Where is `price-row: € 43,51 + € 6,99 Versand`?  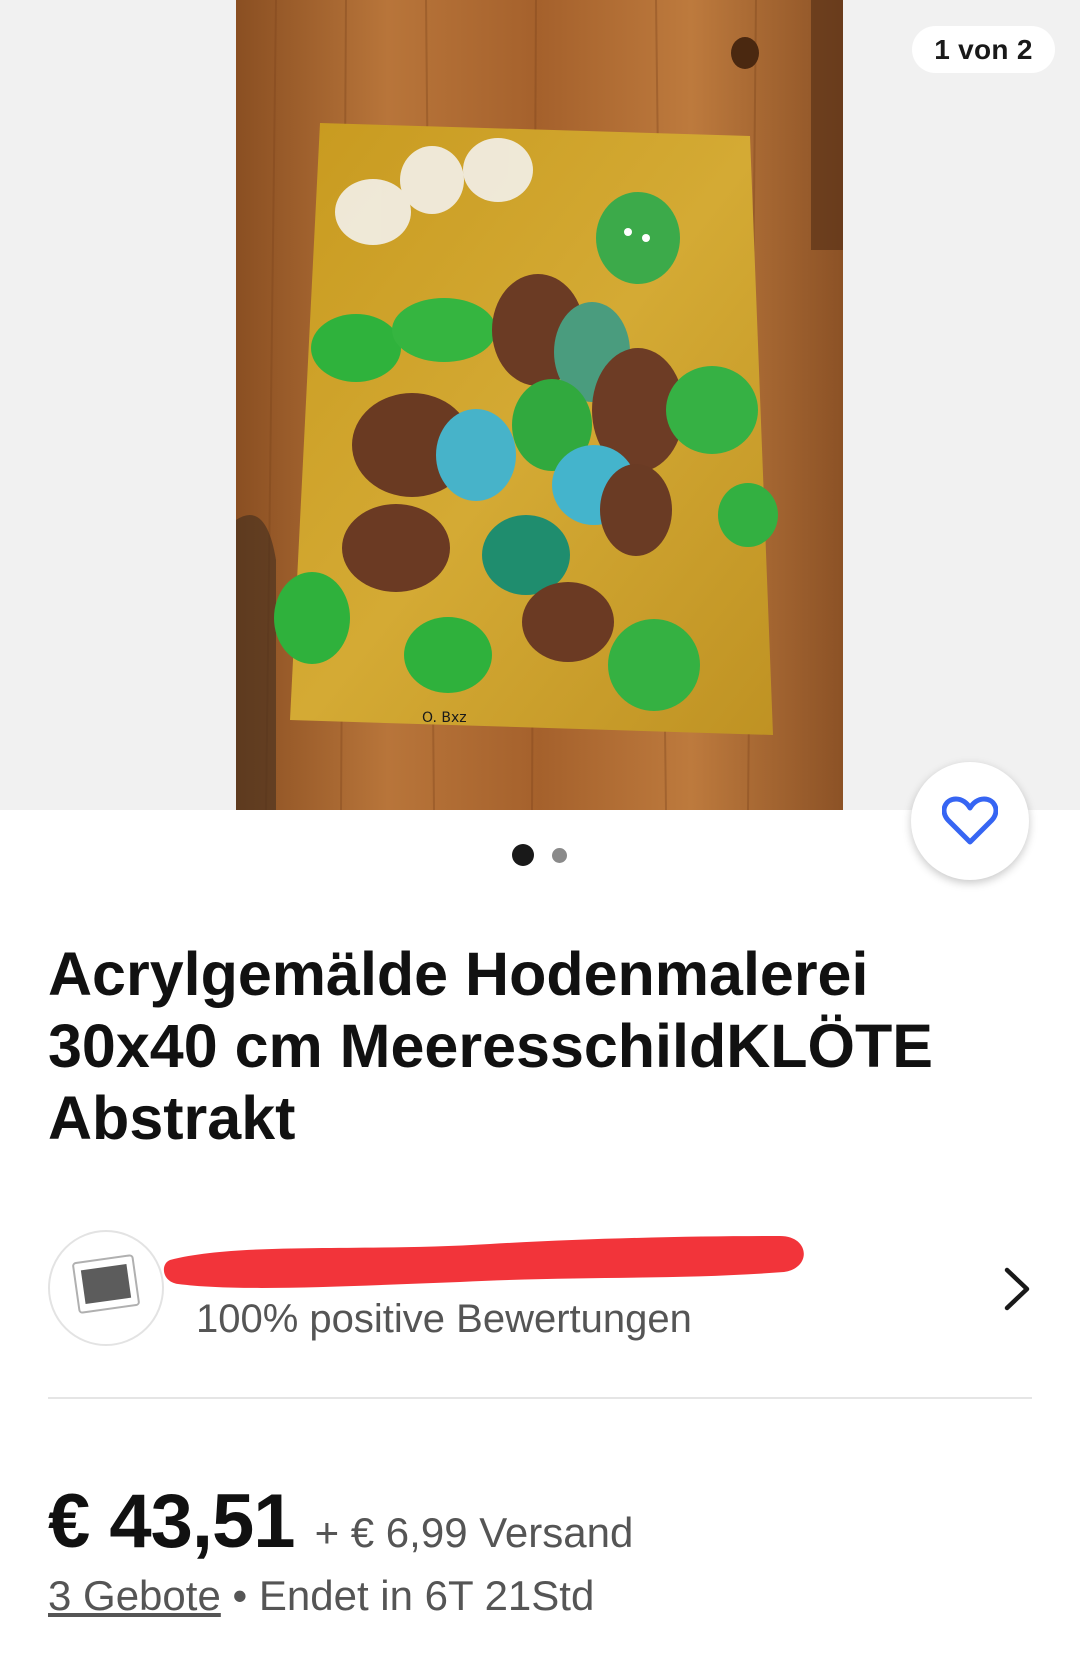
price-row: € 43,51 + € 6,99 Versand is located at coordinates (340, 1521).